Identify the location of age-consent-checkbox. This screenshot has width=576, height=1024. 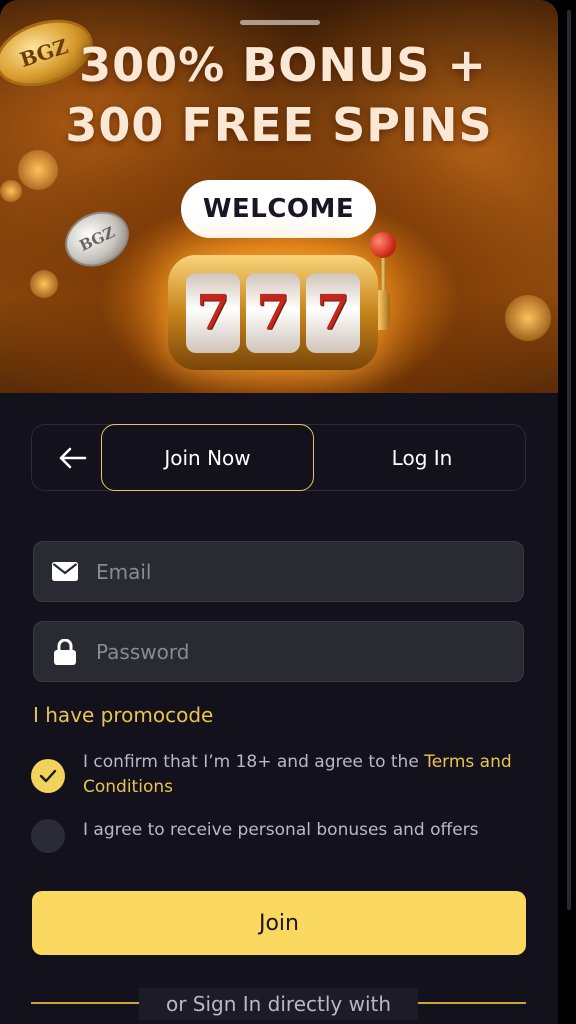
(48, 776).